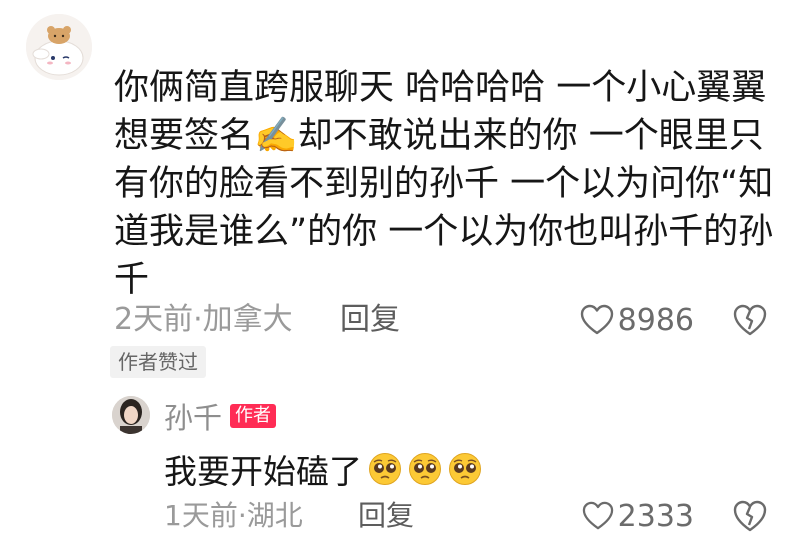 This screenshot has width=800, height=554. I want to click on comment-like-count: 8986, so click(655, 320).